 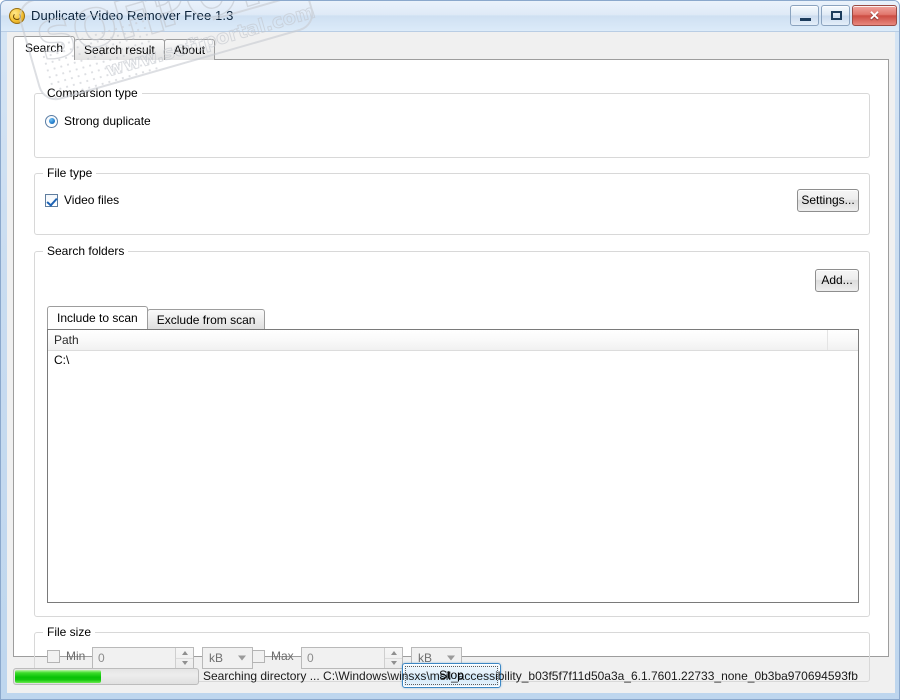 I want to click on max-size-spin-arrows, so click(x=393, y=658).